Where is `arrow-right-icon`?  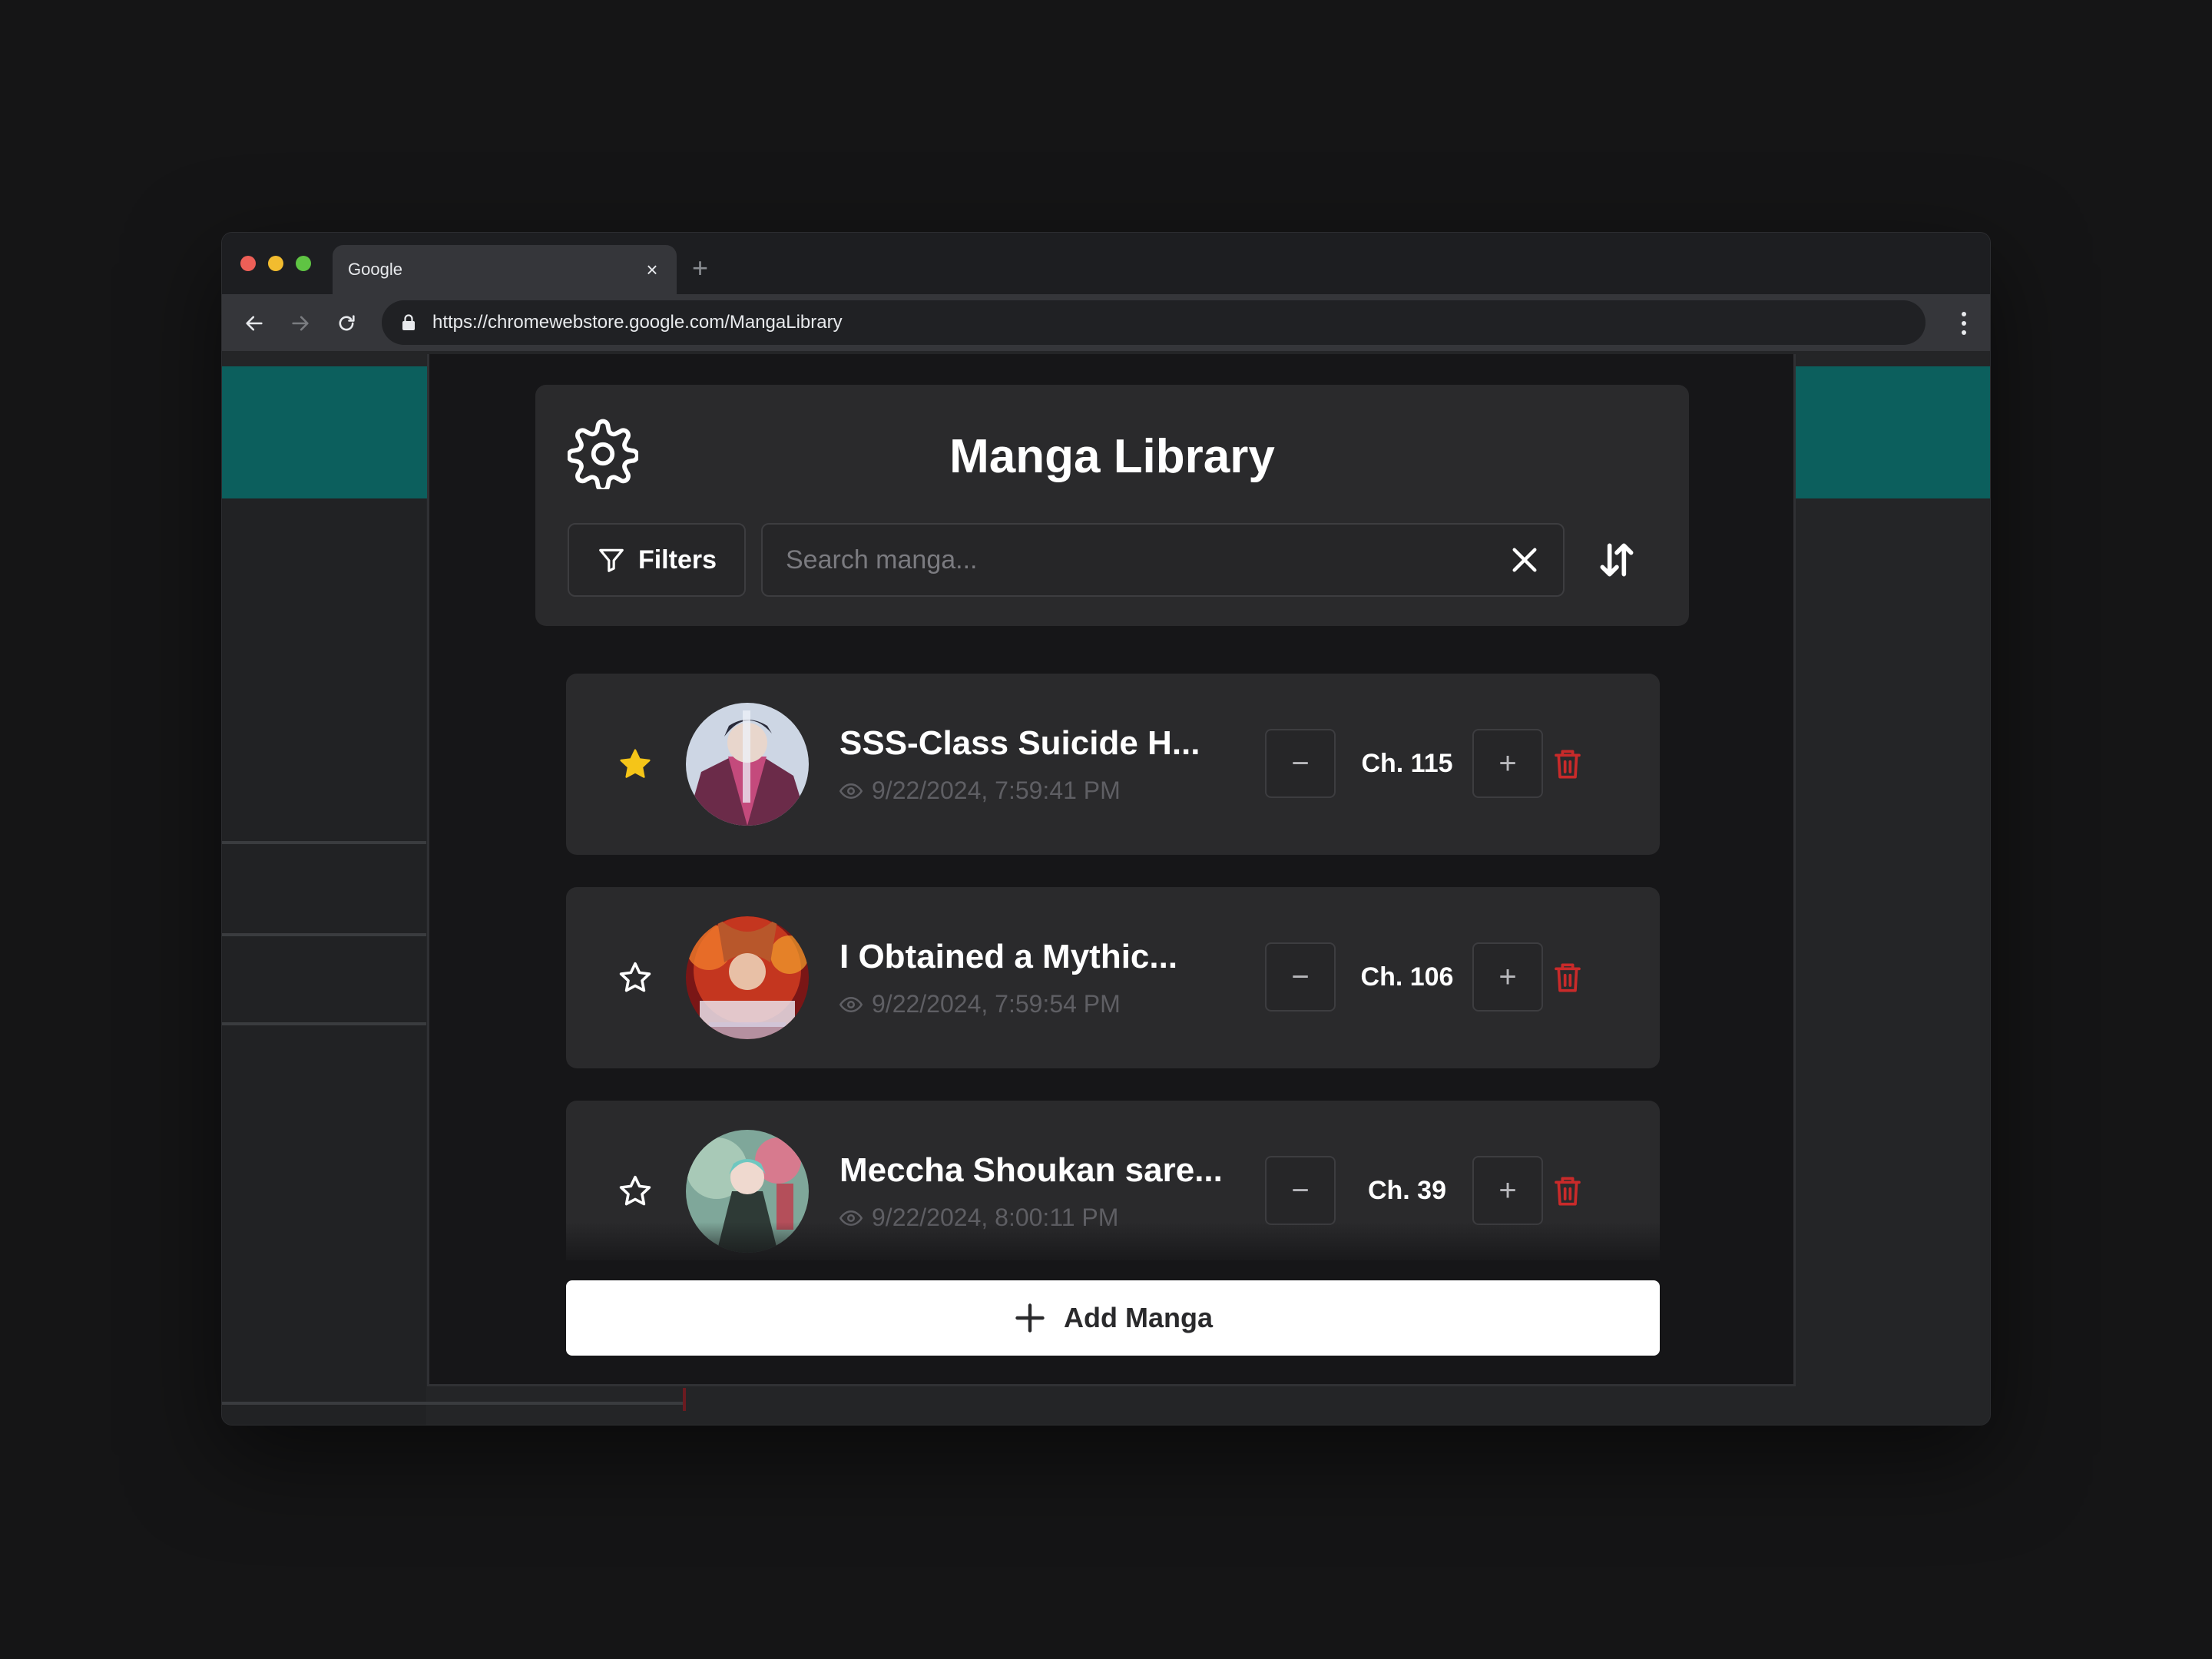 arrow-right-icon is located at coordinates (300, 323).